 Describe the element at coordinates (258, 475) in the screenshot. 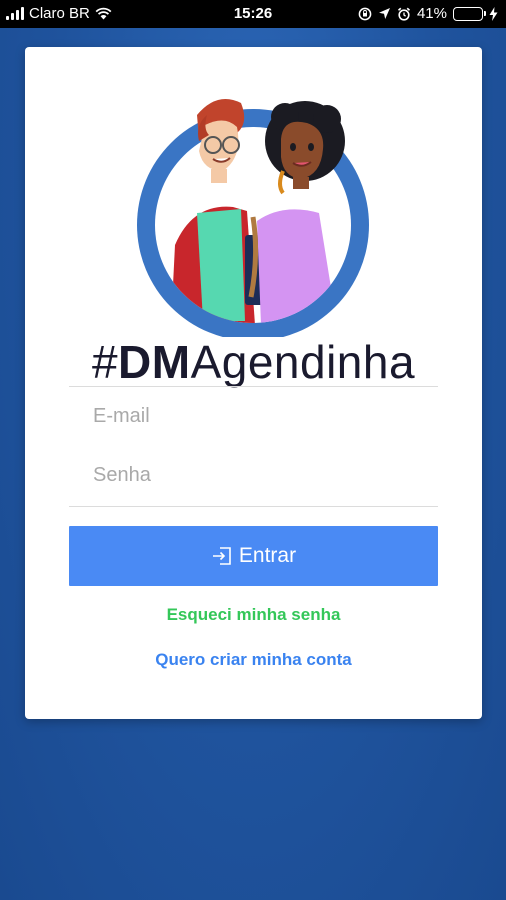

I see `password-input` at that location.